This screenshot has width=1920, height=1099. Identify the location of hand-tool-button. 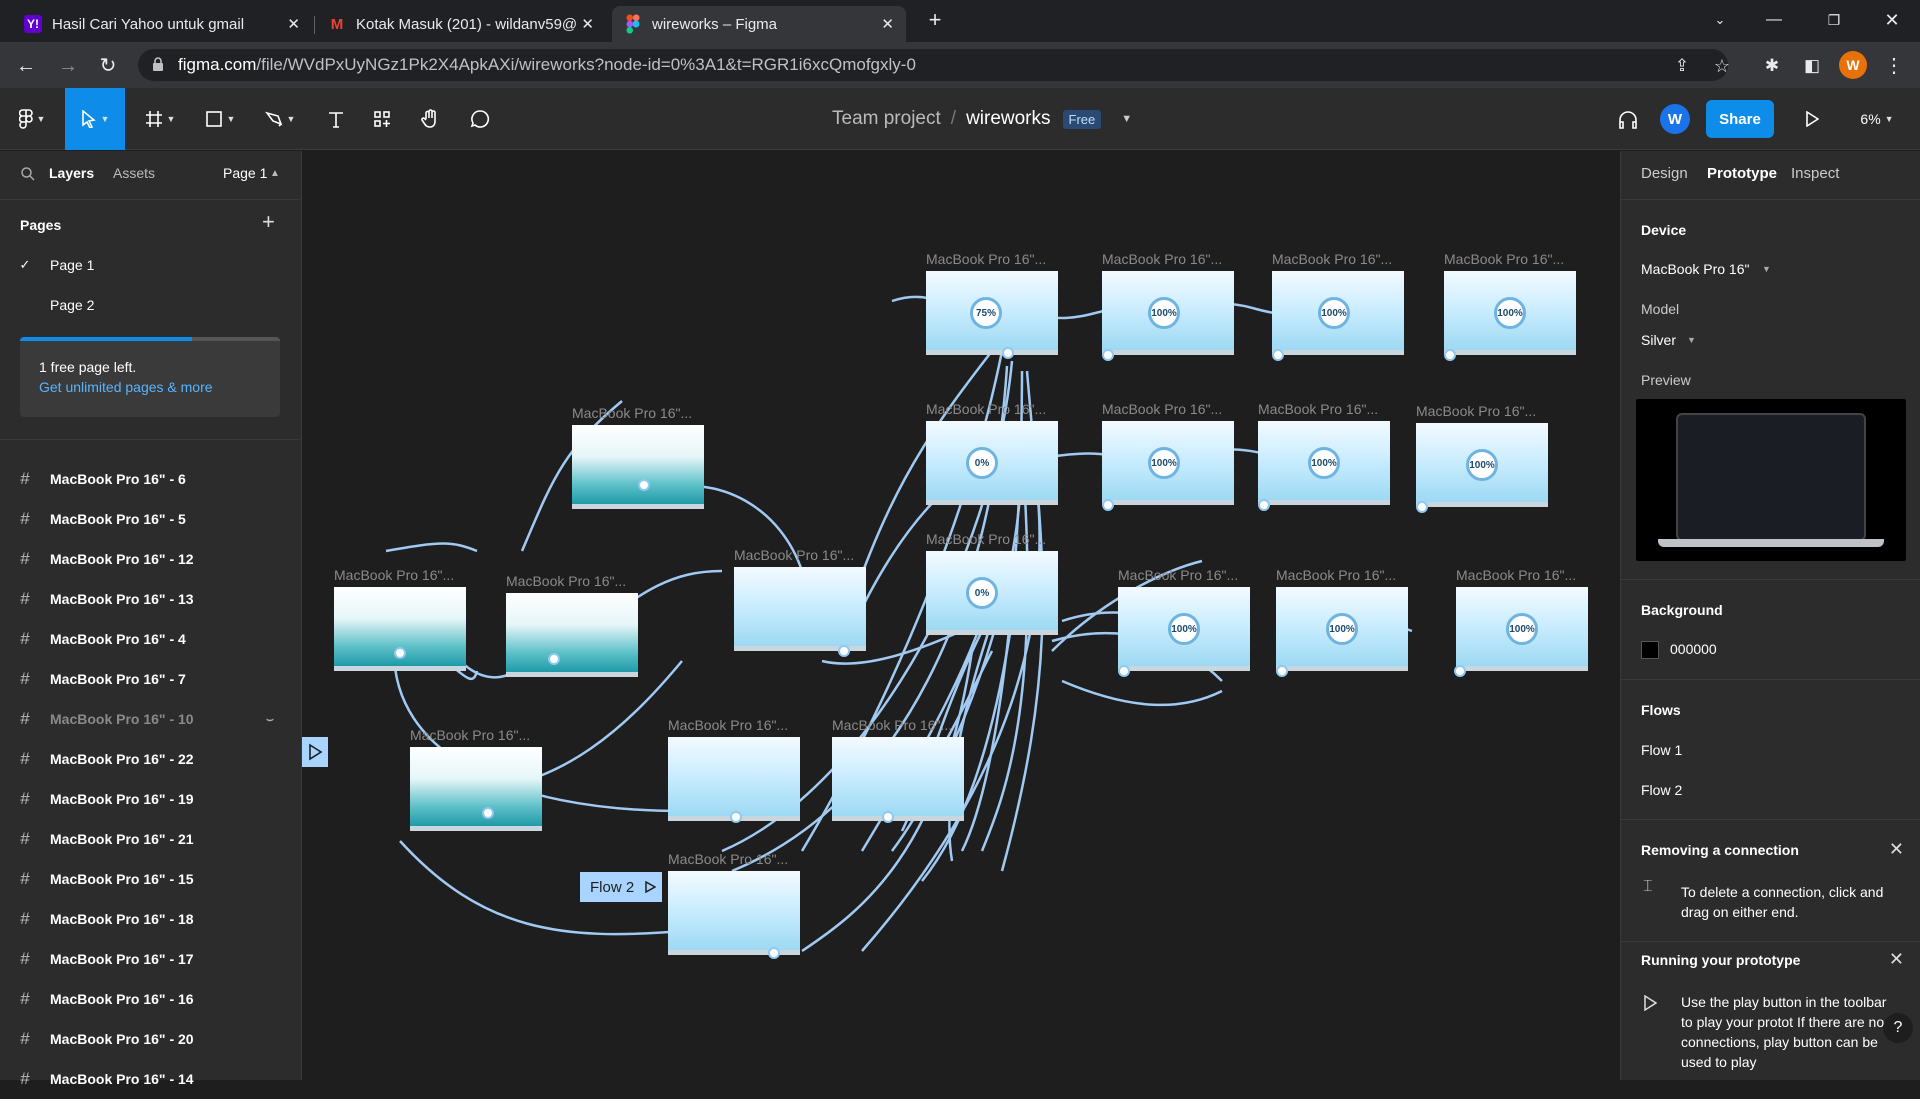
(430, 119).